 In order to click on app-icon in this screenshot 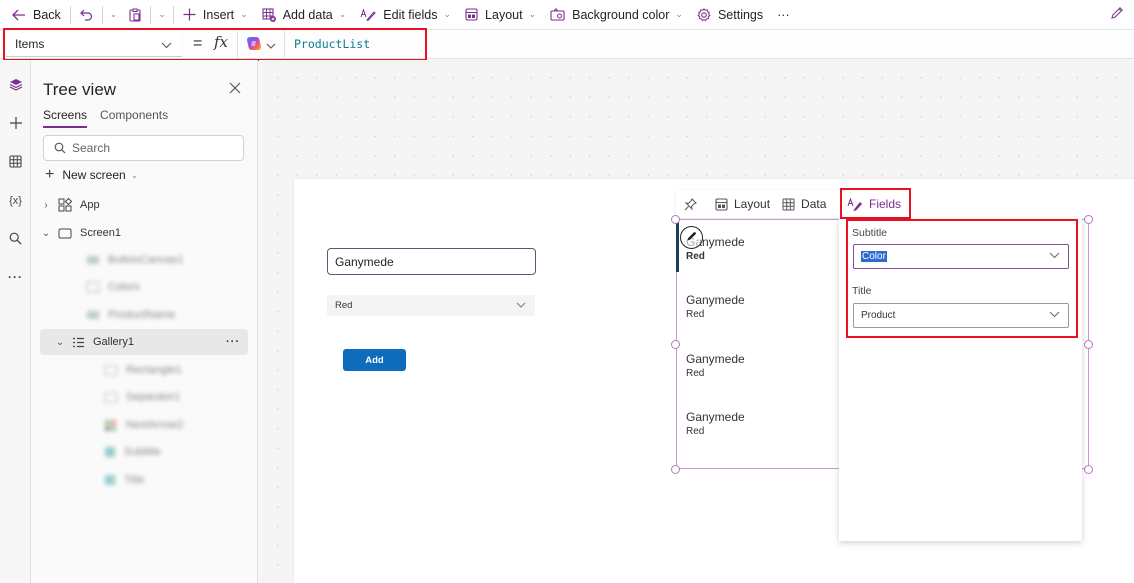, I will do `click(65, 205)`.